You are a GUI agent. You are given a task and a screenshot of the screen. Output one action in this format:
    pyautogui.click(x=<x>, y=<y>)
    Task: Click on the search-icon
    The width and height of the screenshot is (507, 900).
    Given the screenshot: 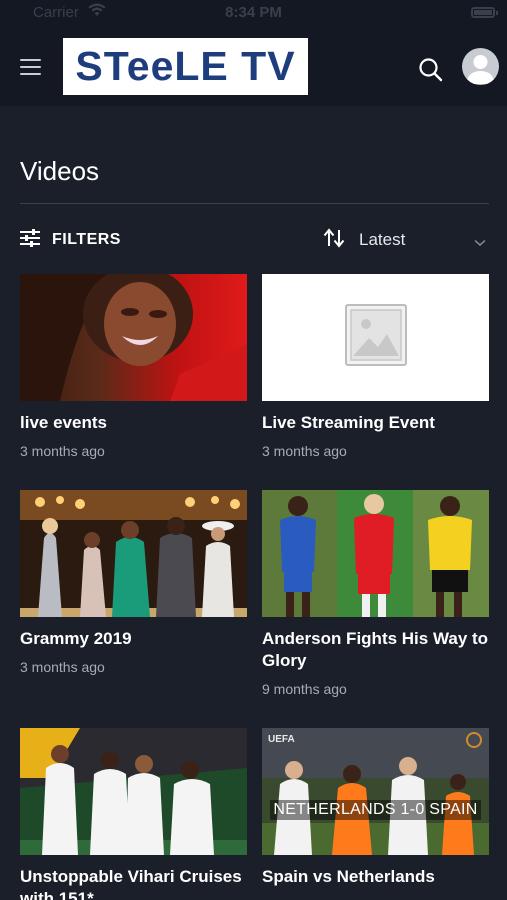 What is the action you would take?
    pyautogui.click(x=431, y=70)
    